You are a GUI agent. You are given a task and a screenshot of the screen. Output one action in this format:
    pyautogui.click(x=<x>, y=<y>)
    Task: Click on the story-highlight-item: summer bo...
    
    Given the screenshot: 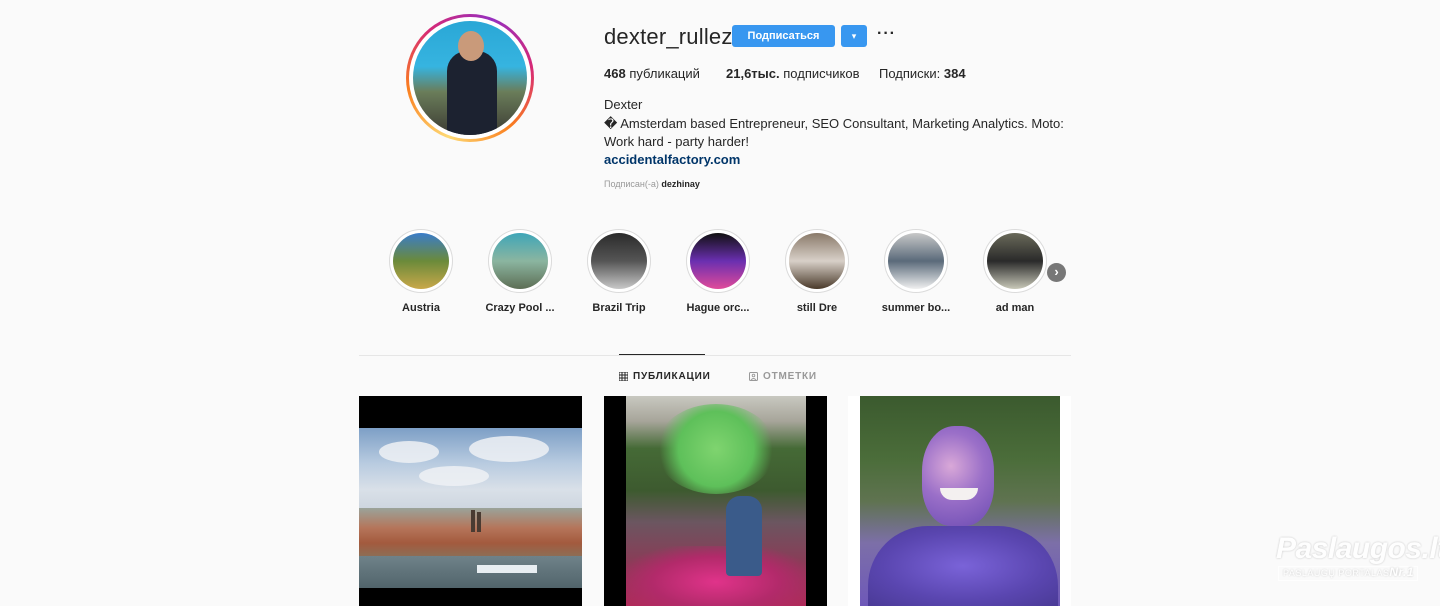 What is the action you would take?
    pyautogui.click(x=916, y=271)
    